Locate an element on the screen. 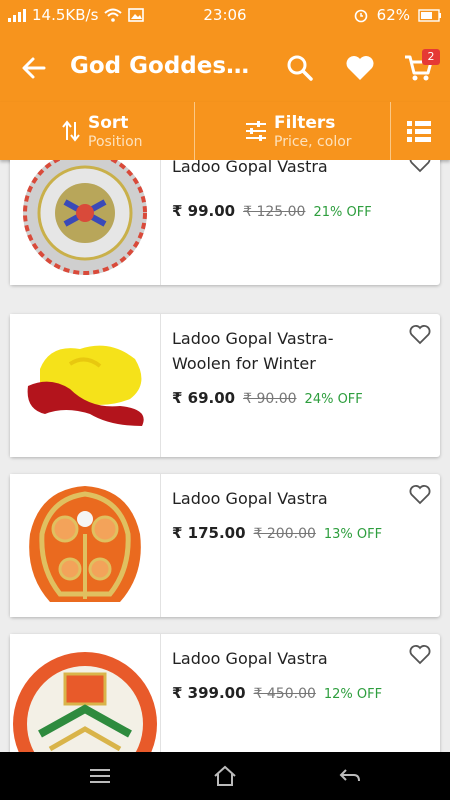 The image size is (450, 800). back-icon is located at coordinates (350, 776).